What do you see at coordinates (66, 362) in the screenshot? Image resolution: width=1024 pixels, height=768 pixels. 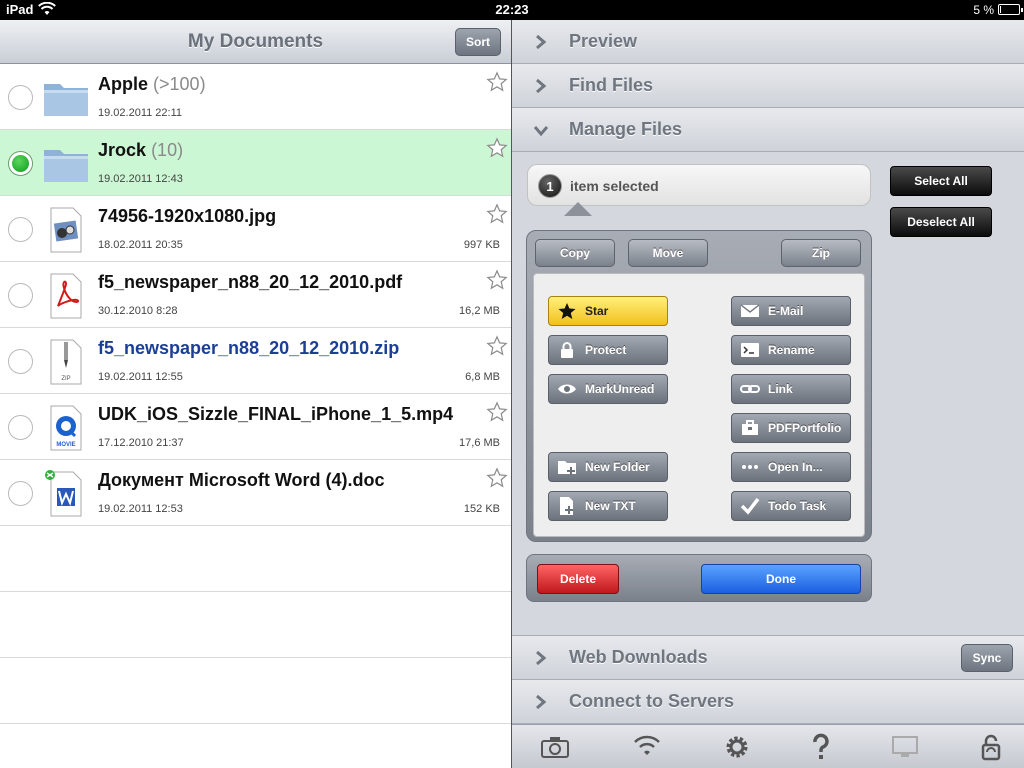 I see `zip-file-icon: ZIP` at bounding box center [66, 362].